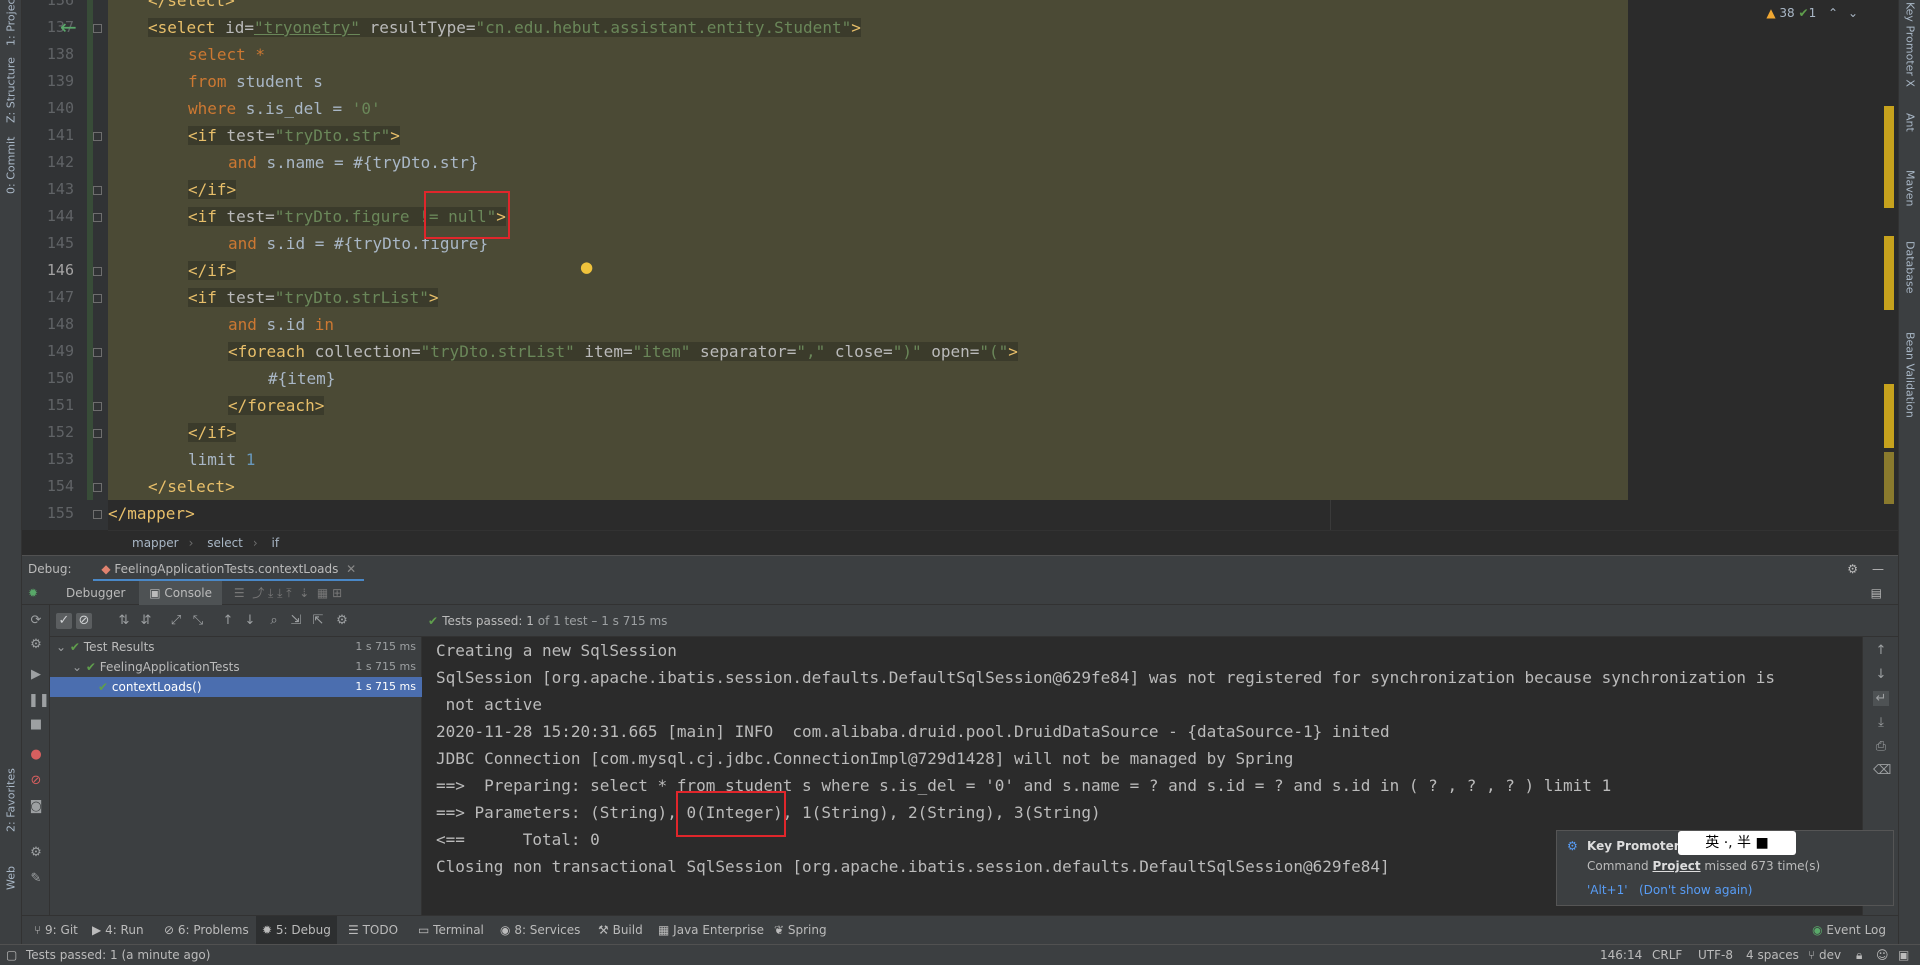 This screenshot has width=1920, height=965. I want to click on tab-web: Web, so click(11, 878).